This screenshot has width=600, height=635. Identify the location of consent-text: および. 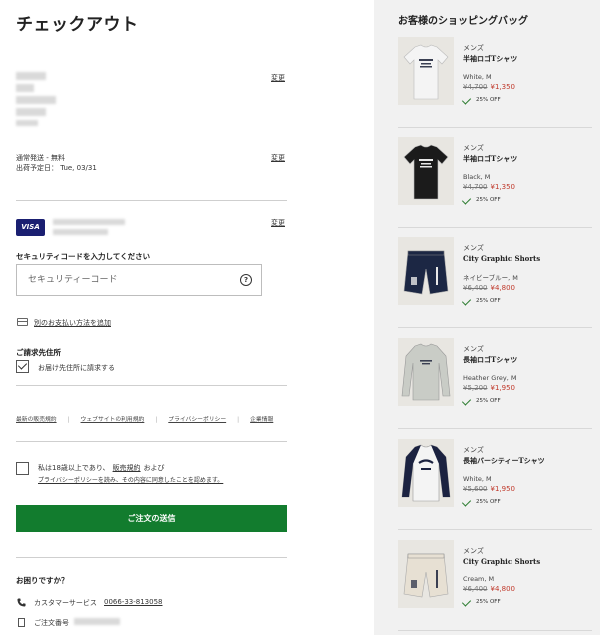
(154, 468).